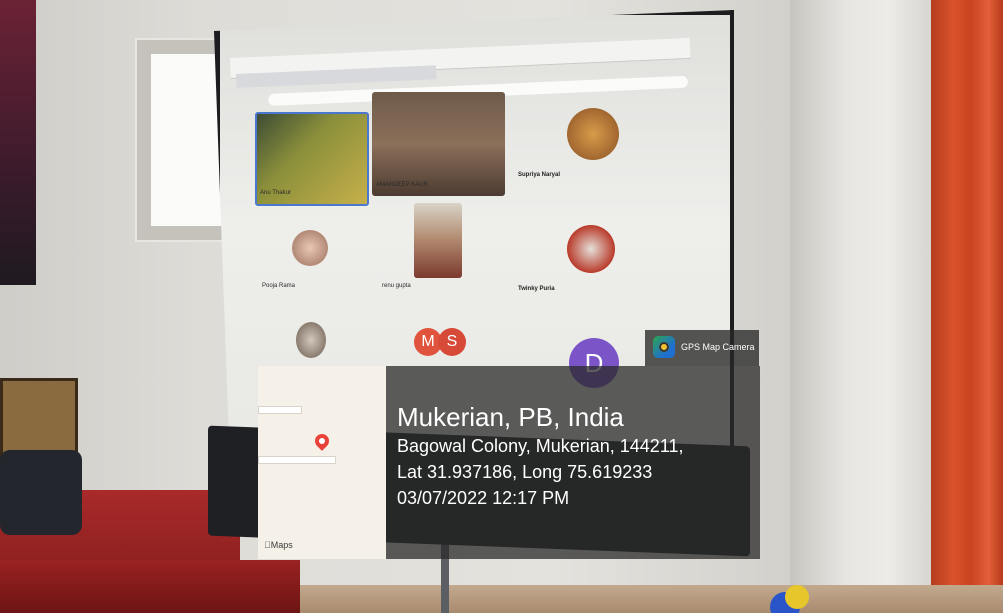 This screenshot has width=1003, height=613. What do you see at coordinates (18, 142) in the screenshot?
I see `wall-frame` at bounding box center [18, 142].